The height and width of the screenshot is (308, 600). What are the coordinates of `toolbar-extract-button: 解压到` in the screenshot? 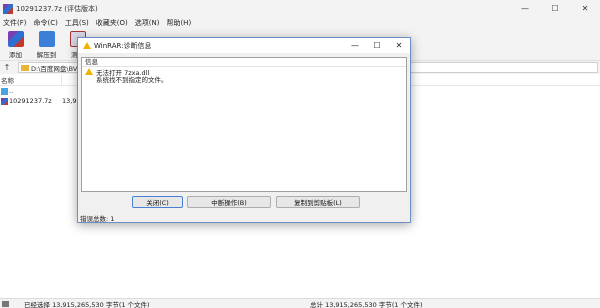 It's located at (46, 44).